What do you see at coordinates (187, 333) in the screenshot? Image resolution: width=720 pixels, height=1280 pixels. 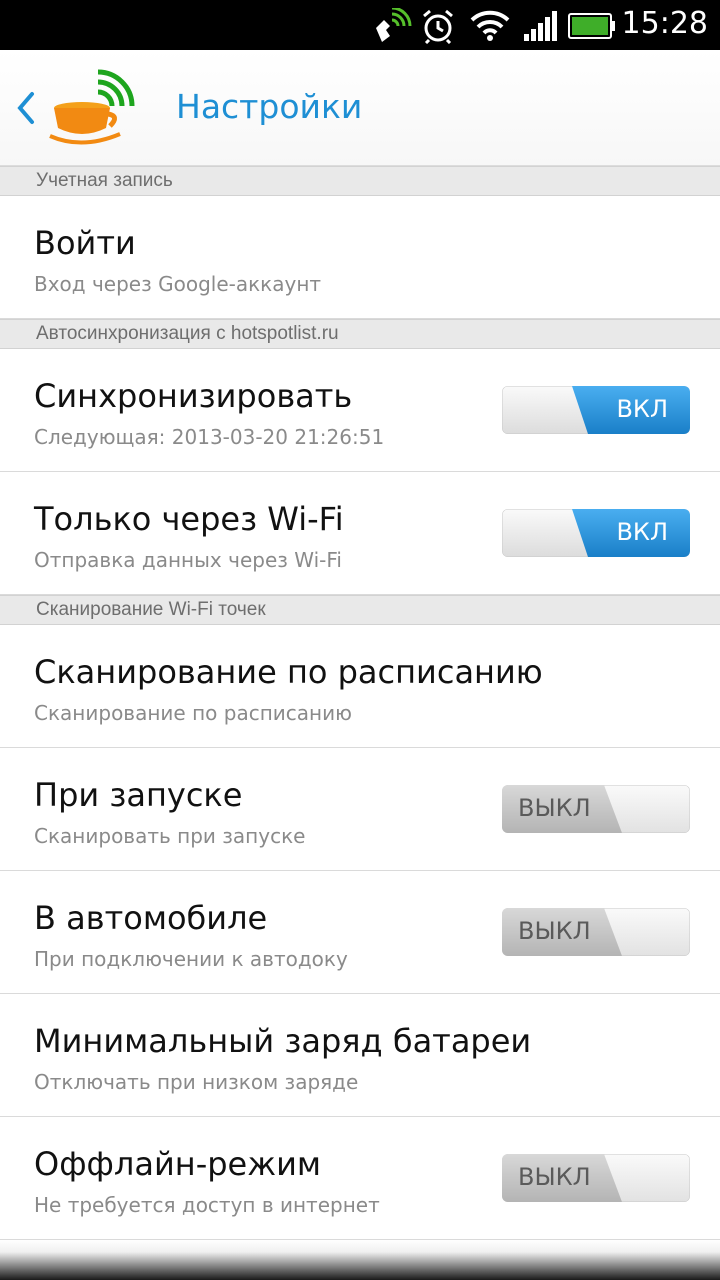 I see `section-header-label: Автосинхронизация с hotspotlist.ru` at bounding box center [187, 333].